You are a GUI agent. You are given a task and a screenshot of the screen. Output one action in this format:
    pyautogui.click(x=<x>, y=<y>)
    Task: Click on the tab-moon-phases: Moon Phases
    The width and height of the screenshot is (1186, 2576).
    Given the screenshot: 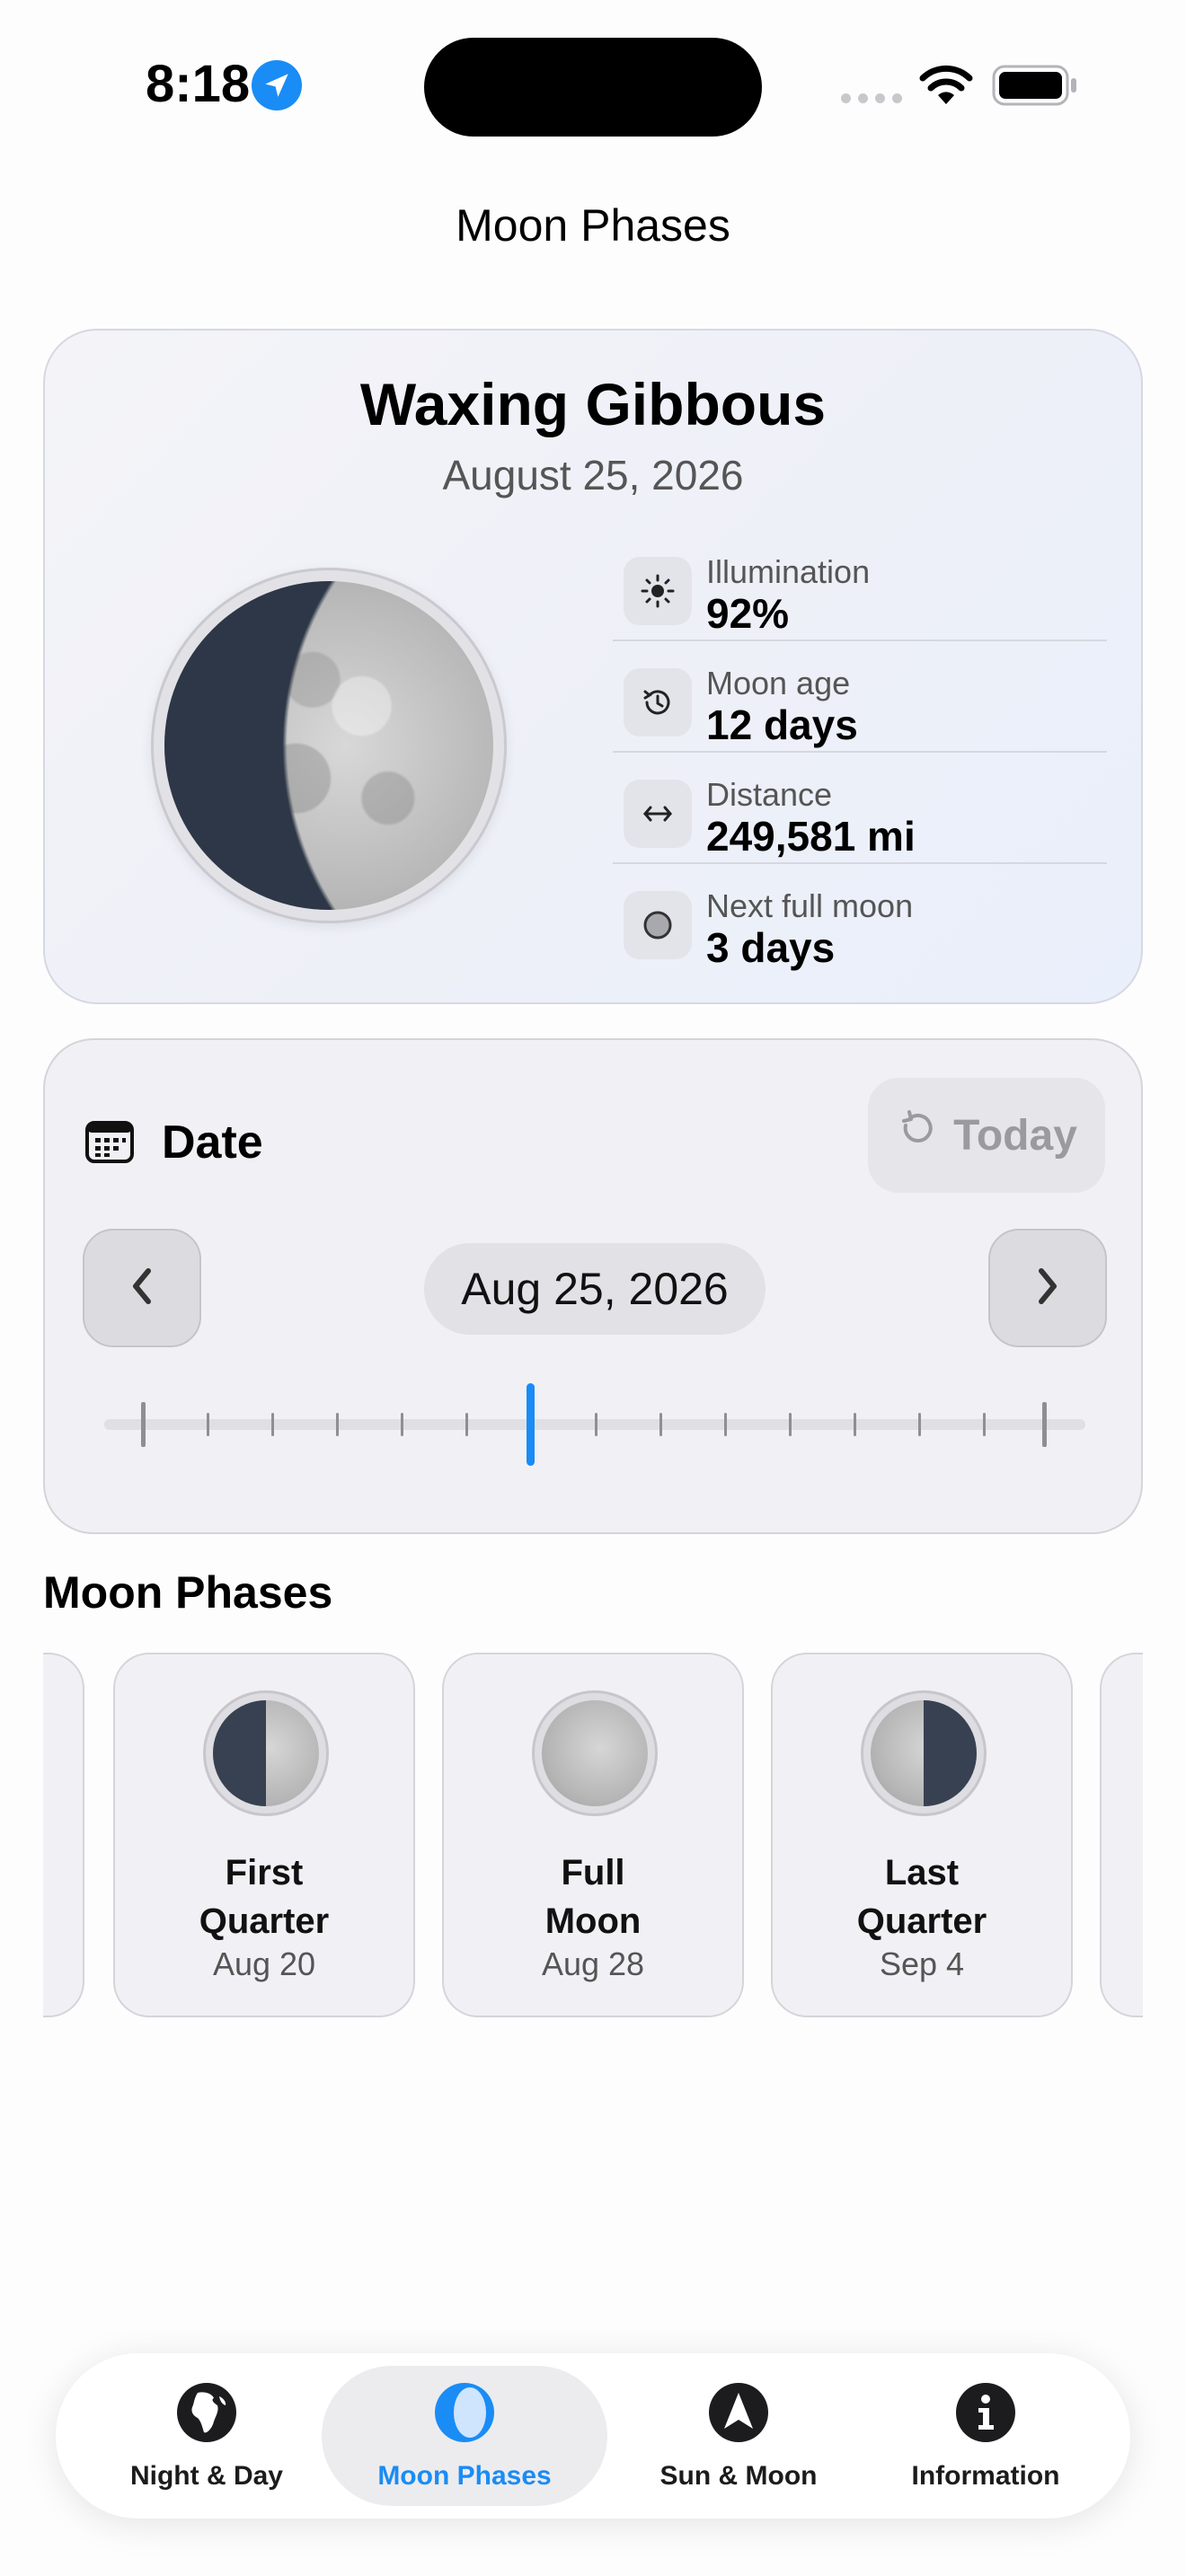 What is the action you would take?
    pyautogui.click(x=464, y=2436)
    